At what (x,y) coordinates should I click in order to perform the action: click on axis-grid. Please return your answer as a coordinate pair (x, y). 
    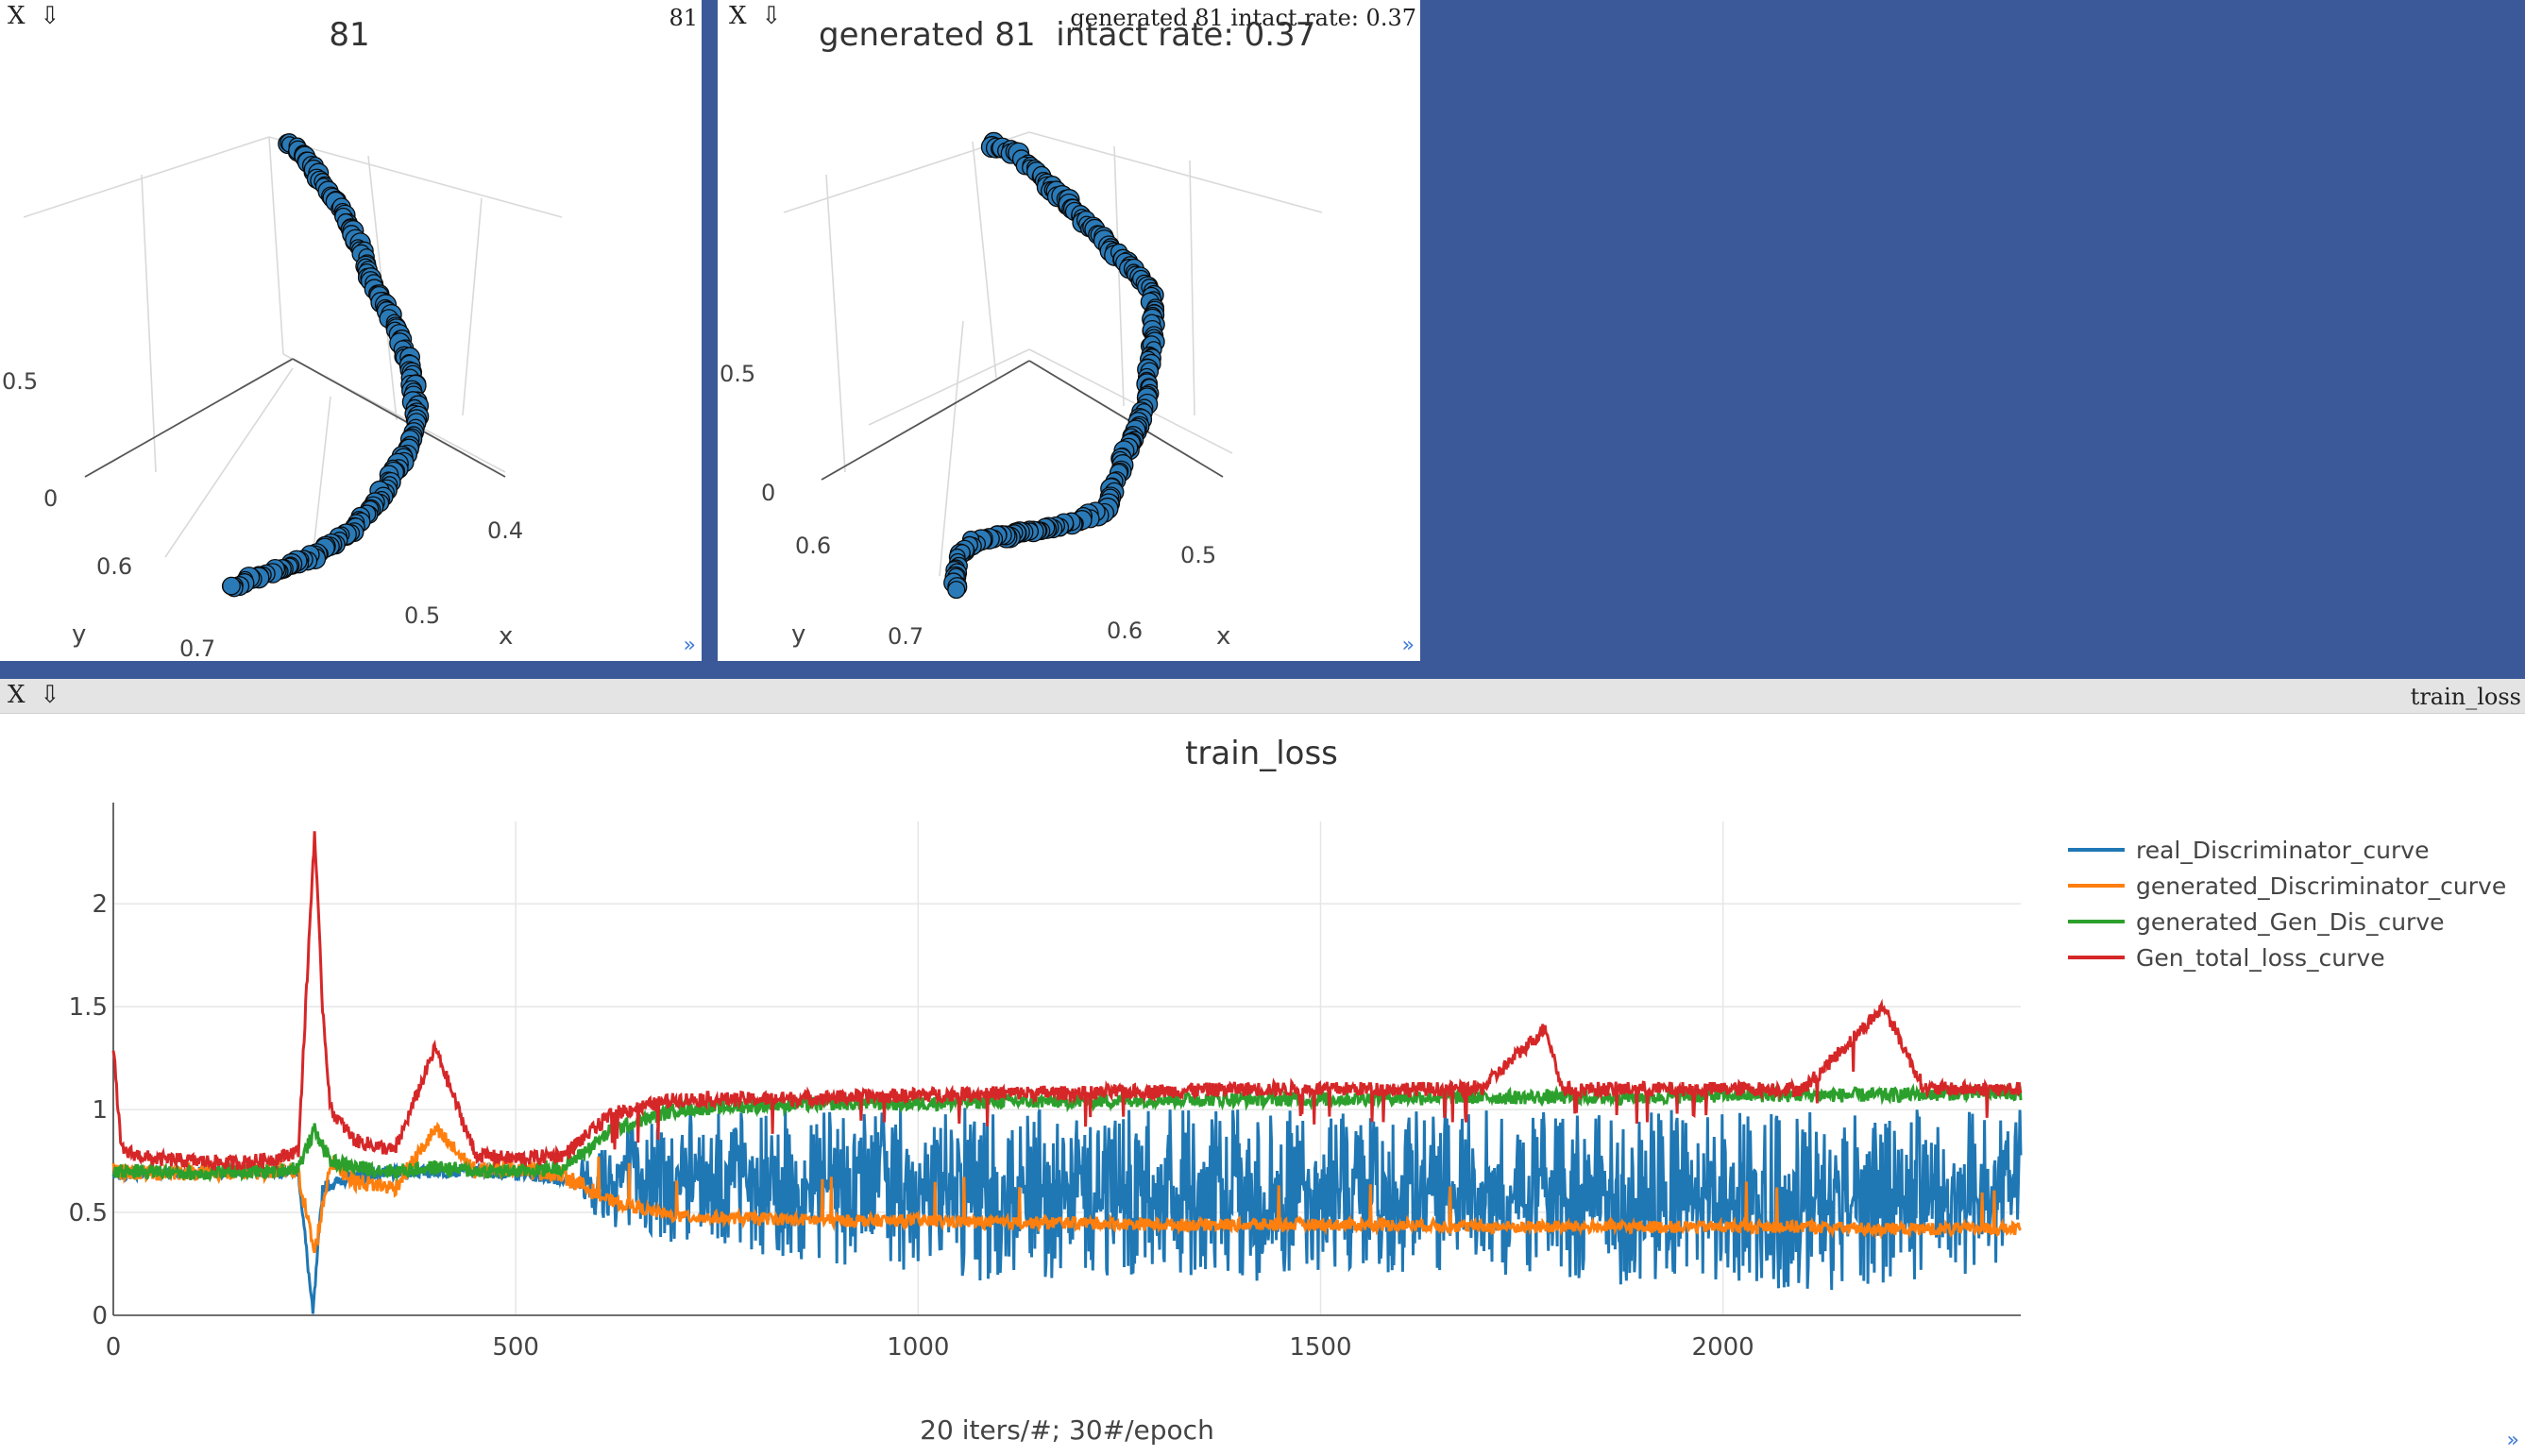
    Looking at the image, I should click on (293, 352).